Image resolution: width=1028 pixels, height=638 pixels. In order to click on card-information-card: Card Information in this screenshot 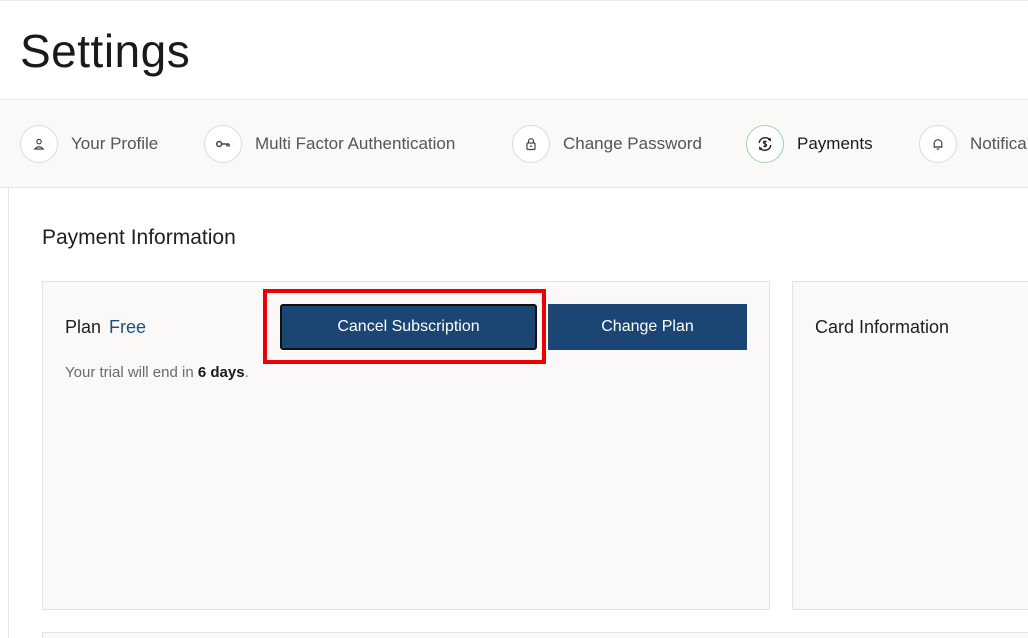, I will do `click(910, 445)`.